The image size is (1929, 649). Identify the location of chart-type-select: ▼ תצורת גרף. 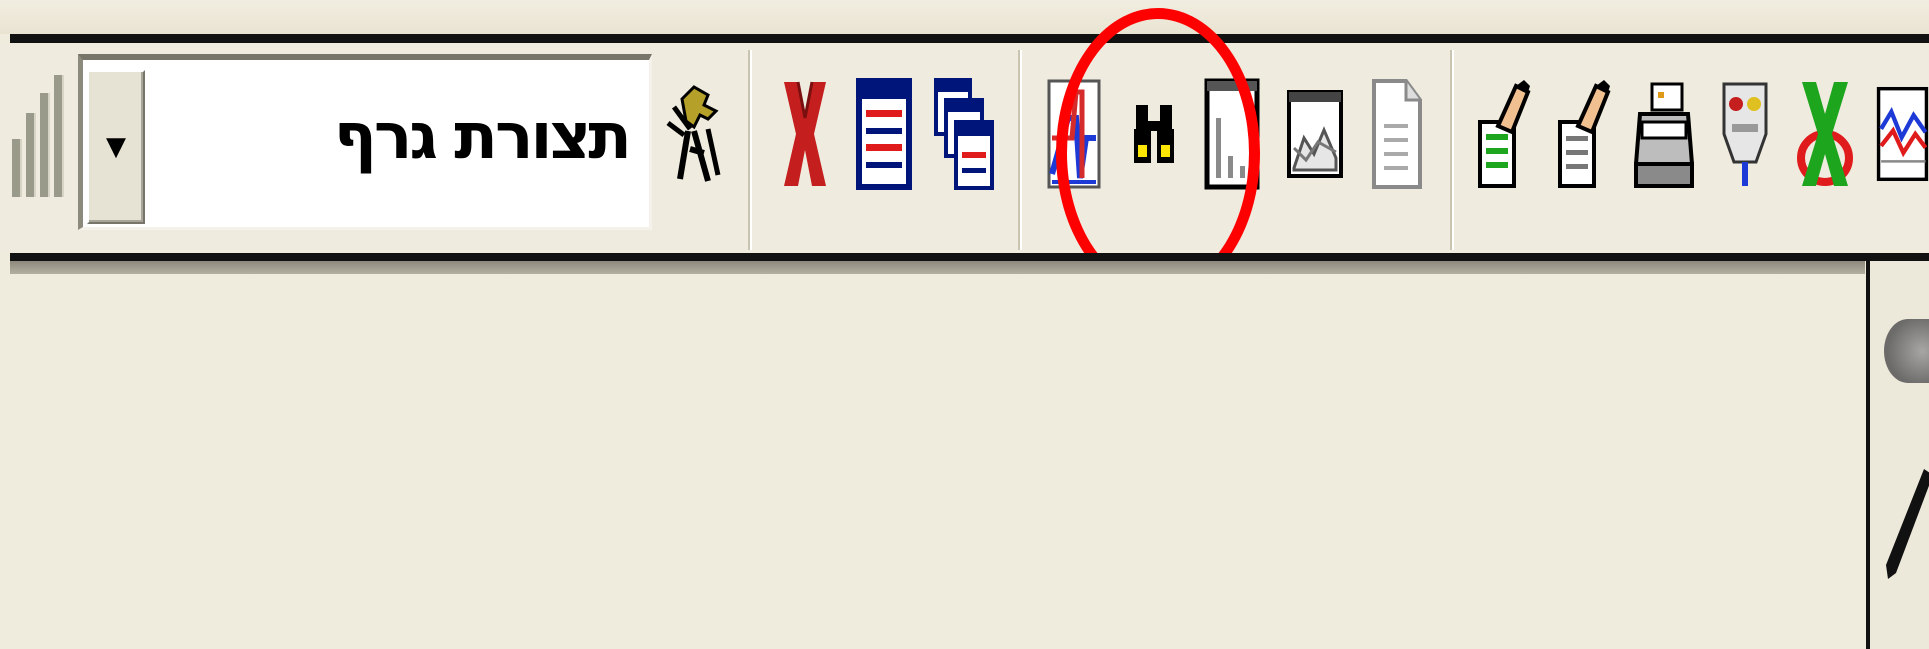
(365, 142).